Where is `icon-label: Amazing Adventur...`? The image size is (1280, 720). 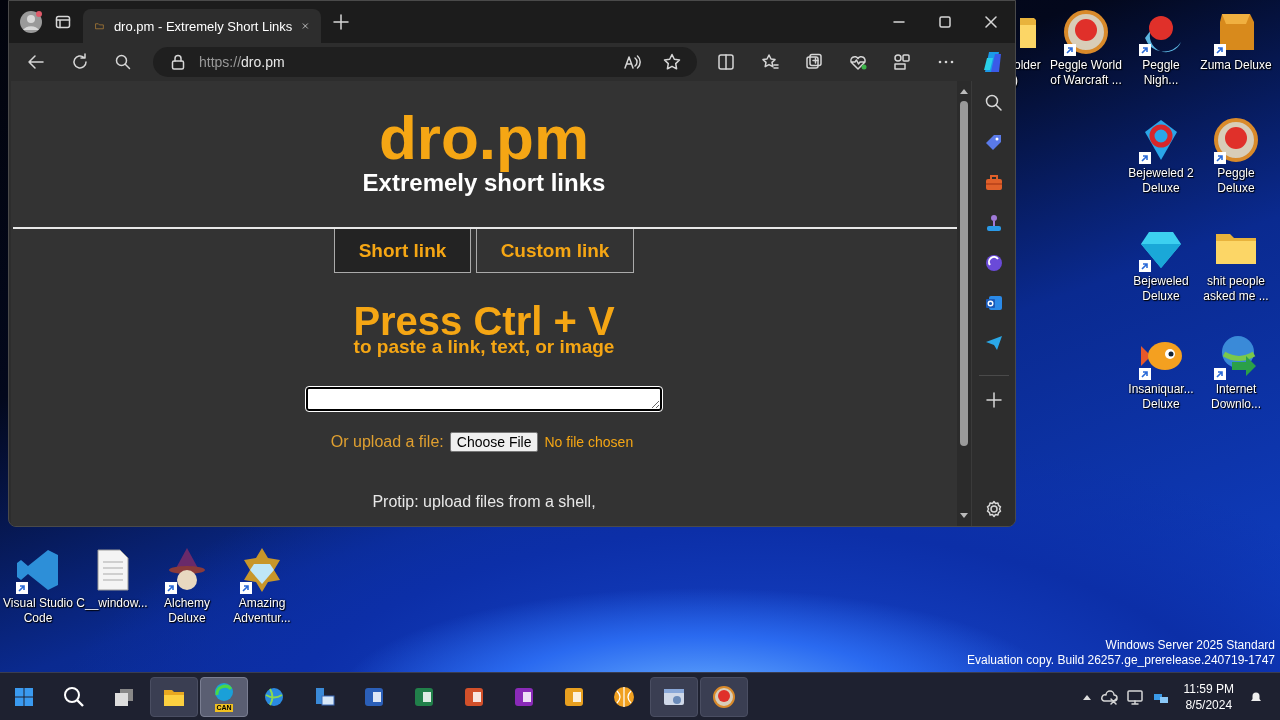
icon-label: Amazing Adventur... is located at coordinates (262, 611).